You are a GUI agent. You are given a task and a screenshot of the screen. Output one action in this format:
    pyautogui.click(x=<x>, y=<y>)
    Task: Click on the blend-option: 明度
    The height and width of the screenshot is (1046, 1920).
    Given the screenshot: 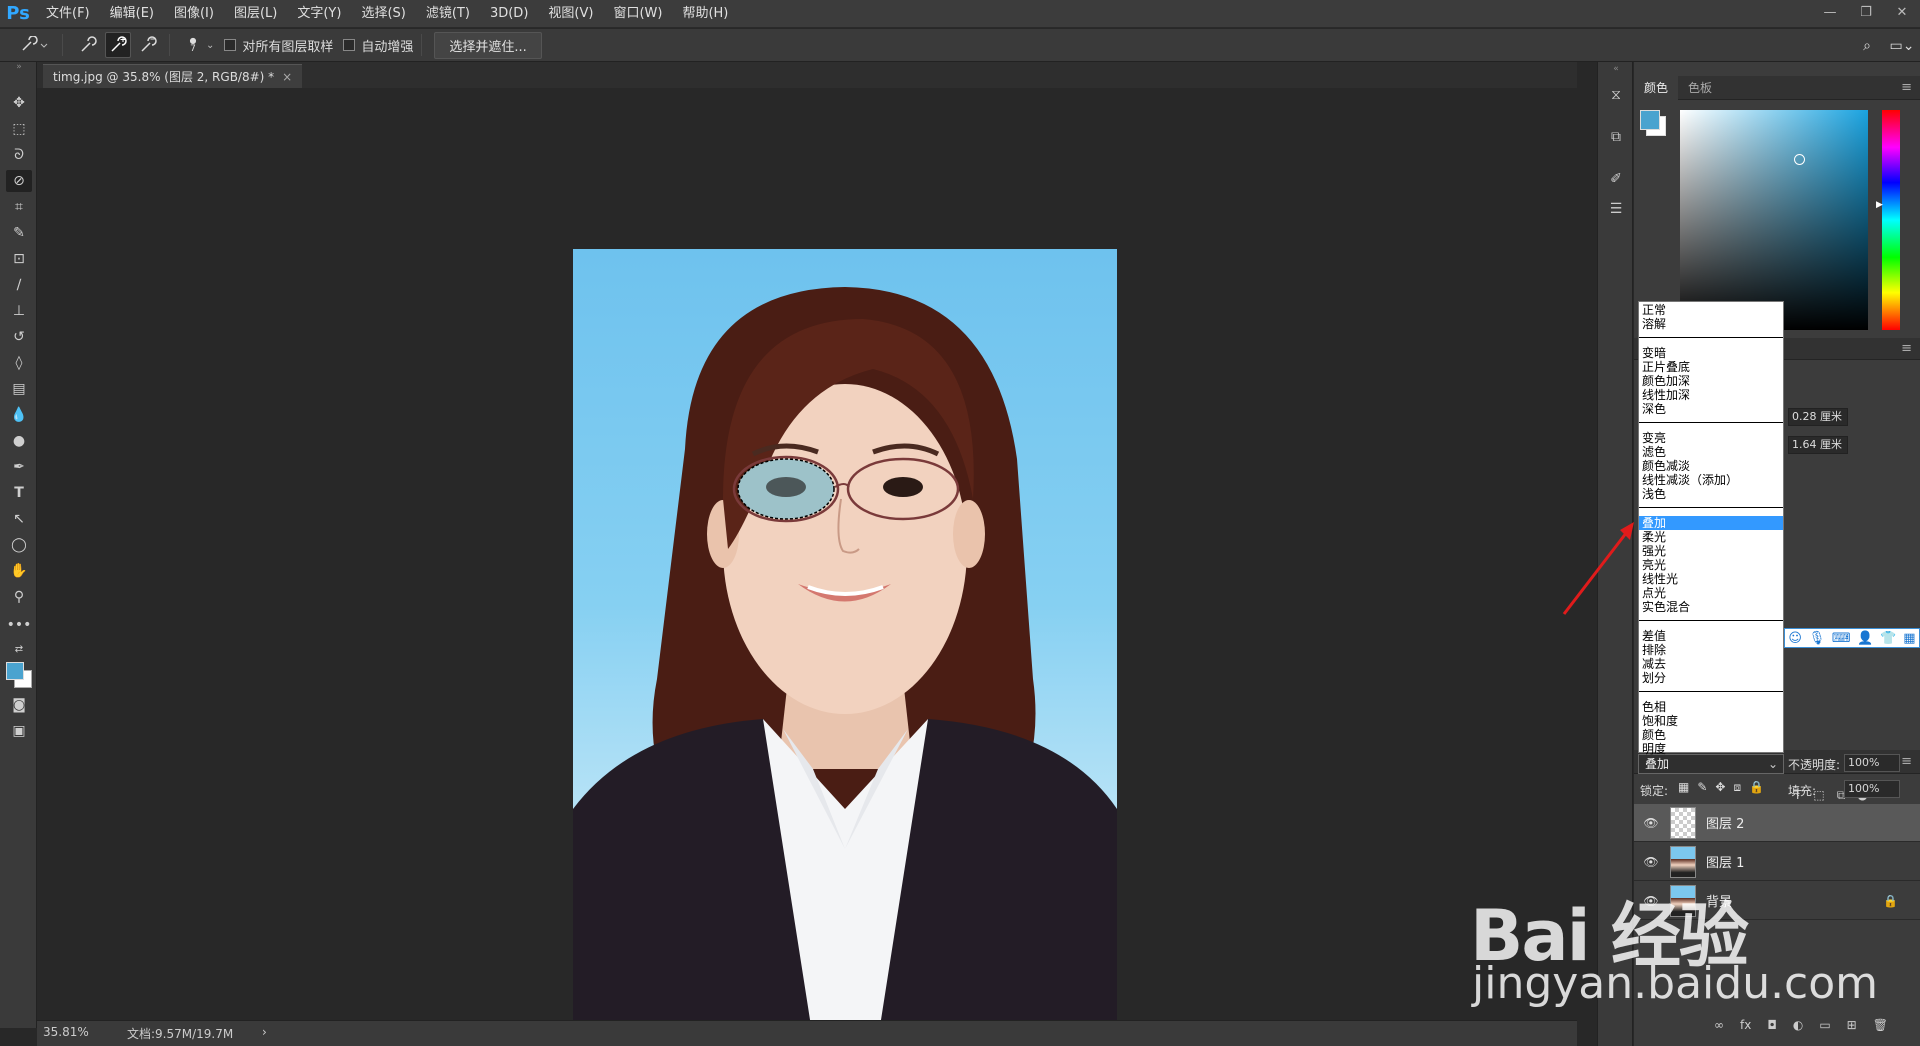 What is the action you would take?
    pyautogui.click(x=1711, y=749)
    